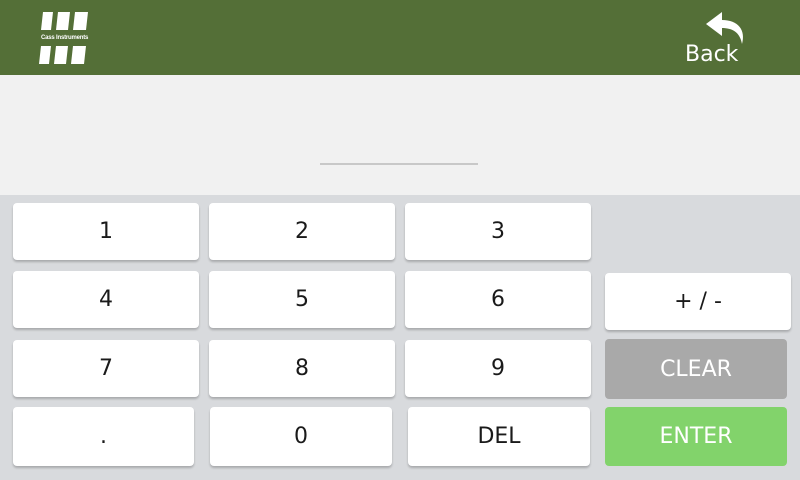 This screenshot has width=800, height=480. I want to click on key-3: 3, so click(498, 231).